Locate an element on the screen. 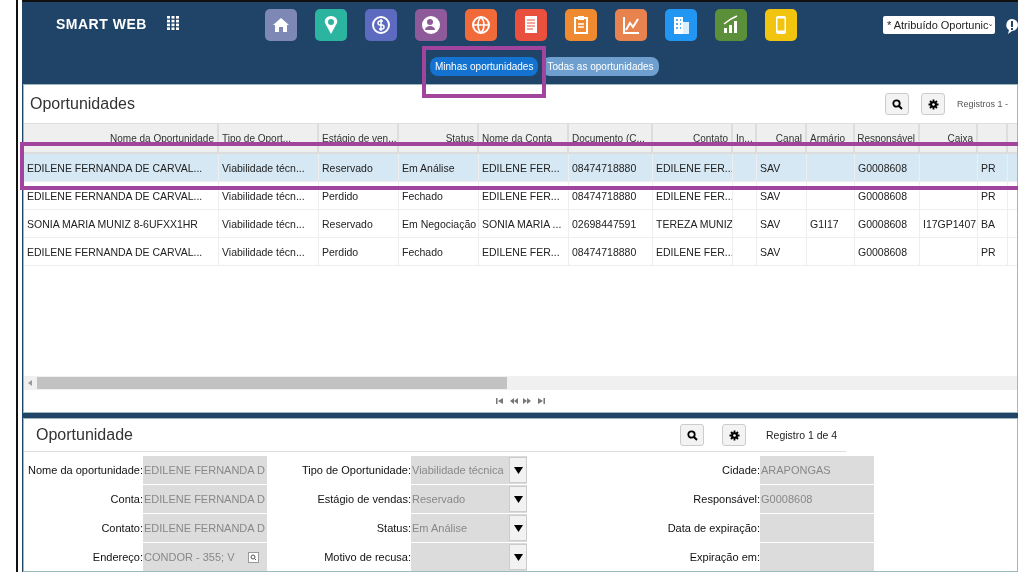 This screenshot has width=1018, height=572. column-header: Caixa is located at coordinates (960, 138).